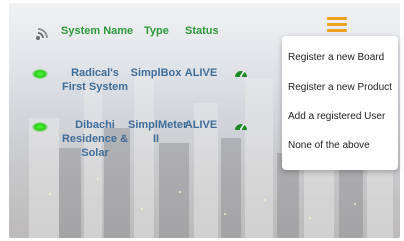 Image resolution: width=404 pixels, height=241 pixels. I want to click on system-name-cell: Dibachi Residence & Solar, so click(95, 139).